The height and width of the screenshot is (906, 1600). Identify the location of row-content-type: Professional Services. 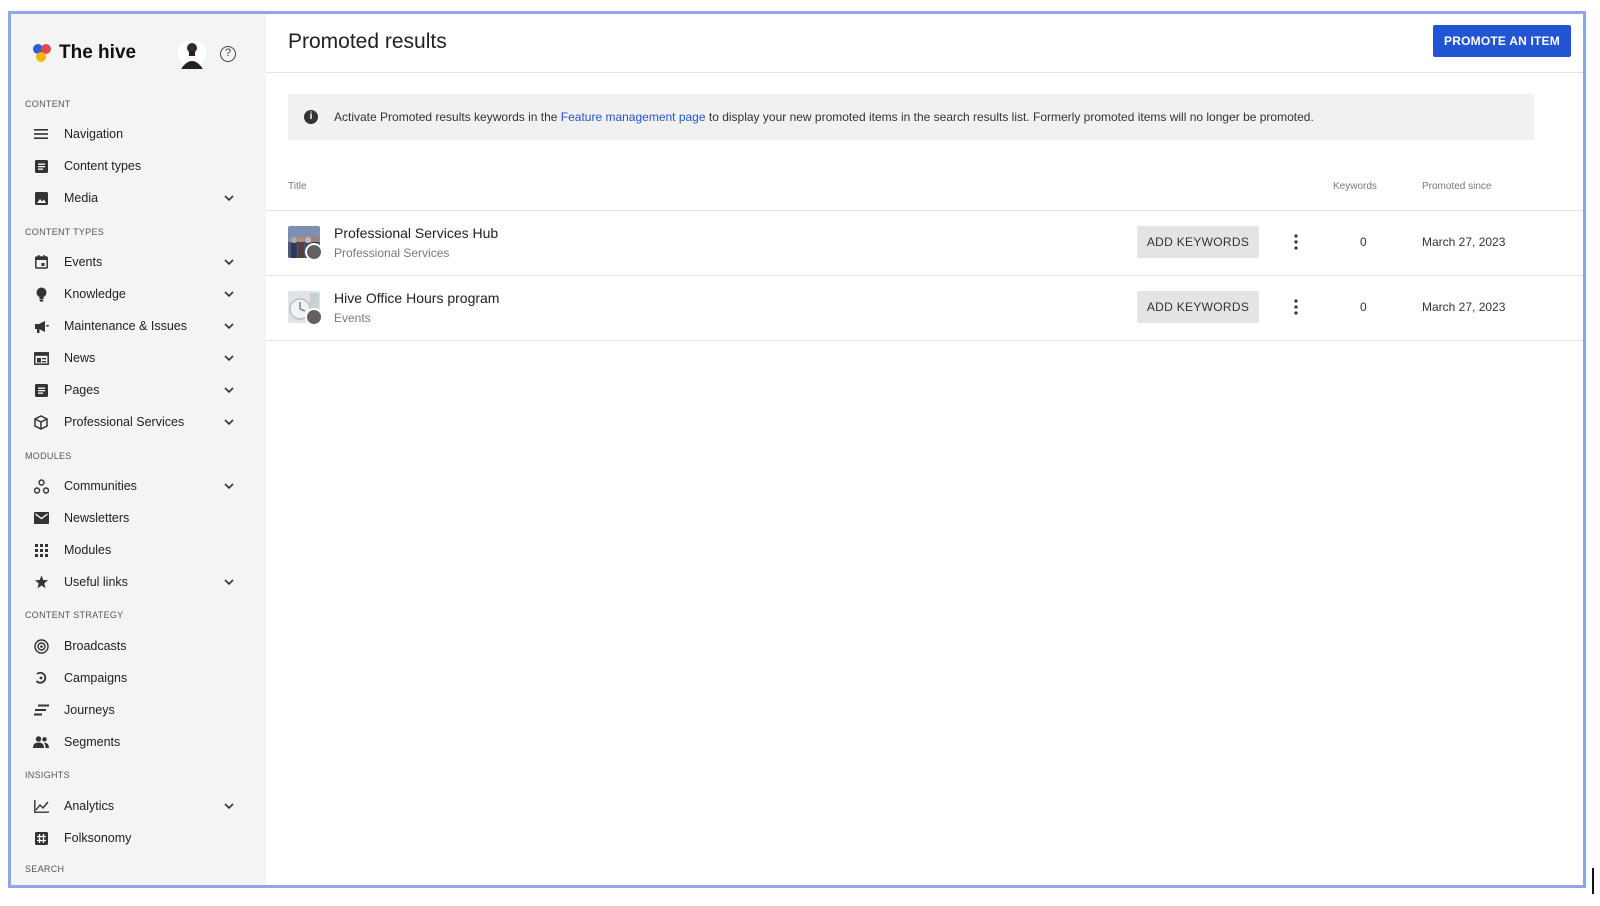
(392, 253).